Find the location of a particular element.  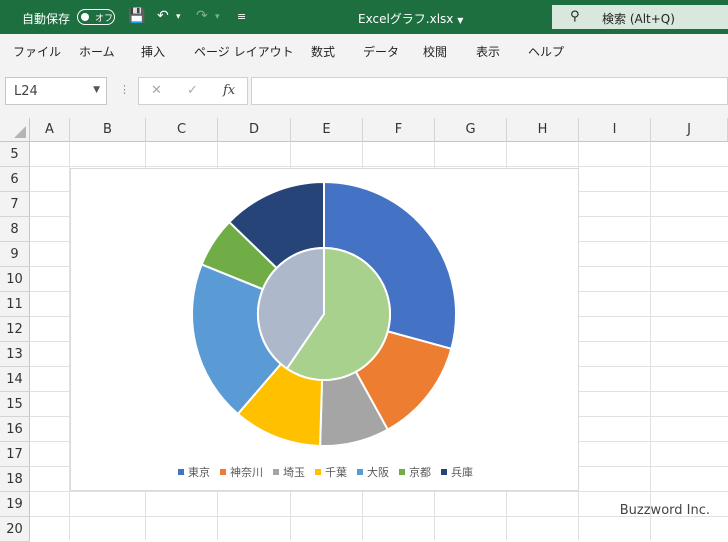

row-header: 7 is located at coordinates (15, 204).